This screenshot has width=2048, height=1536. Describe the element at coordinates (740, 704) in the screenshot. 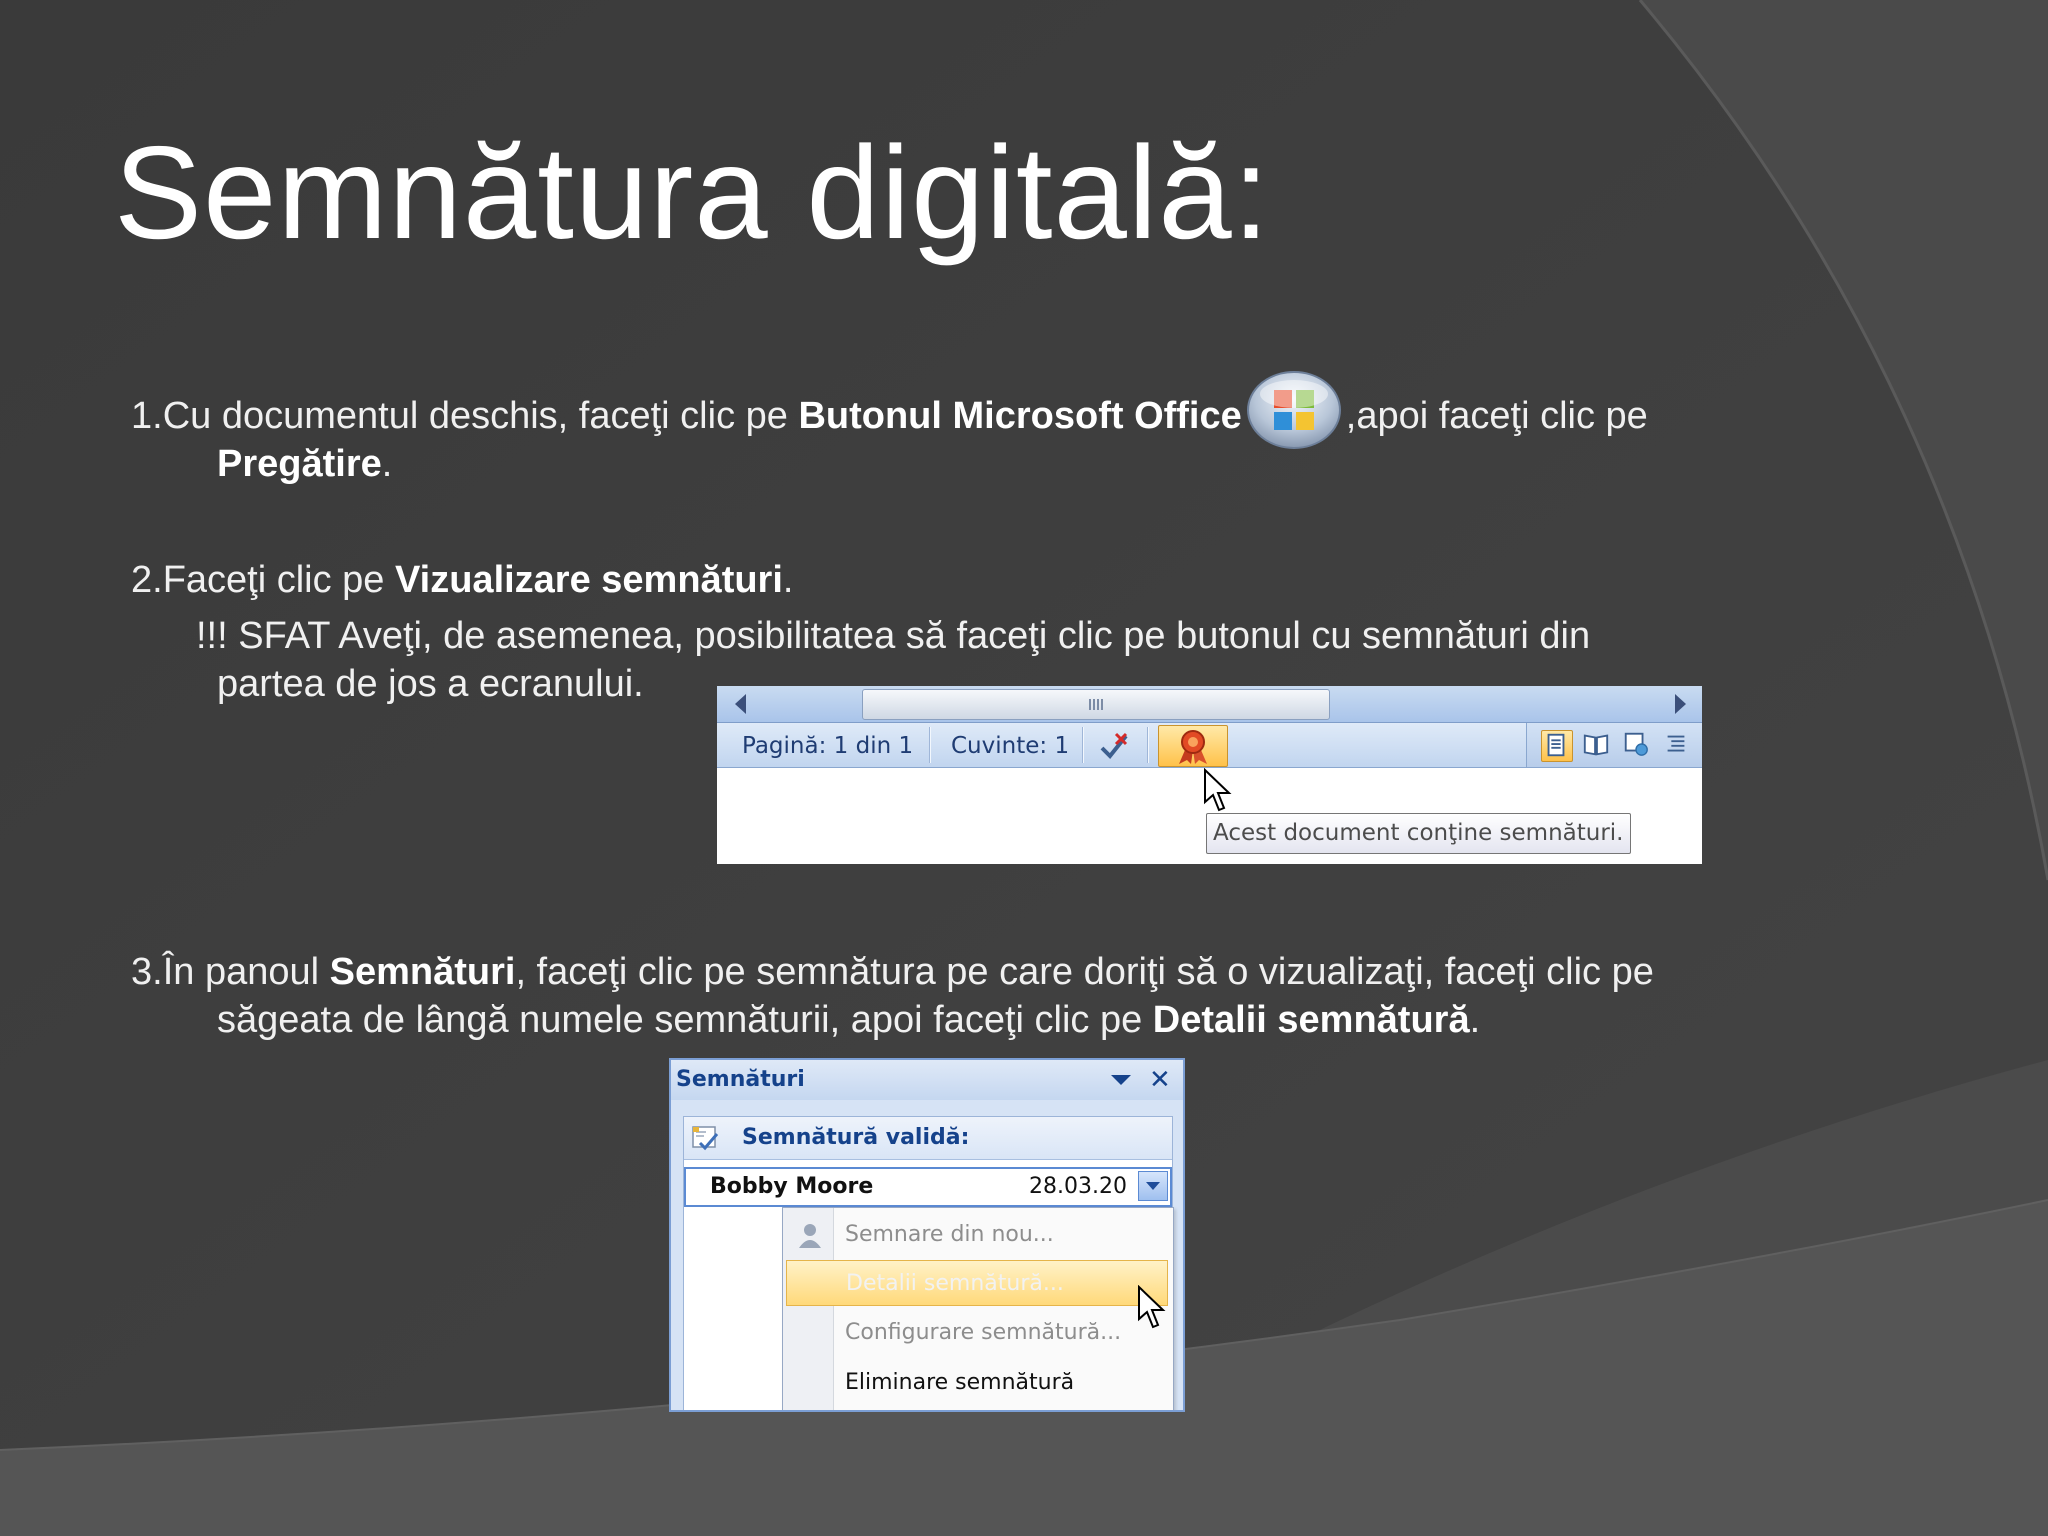

I see `scroll-left-arrow-icon` at that location.